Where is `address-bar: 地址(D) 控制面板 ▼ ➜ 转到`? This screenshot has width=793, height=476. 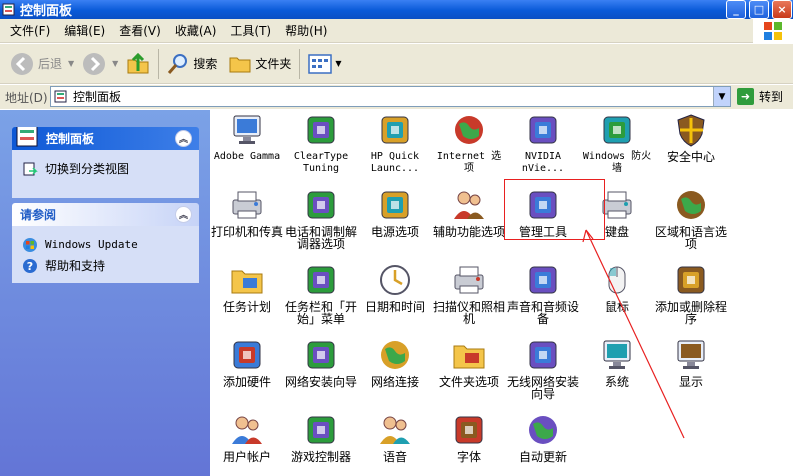 address-bar: 地址(D) 控制面板 ▼ ➜ 转到 is located at coordinates (396, 97).